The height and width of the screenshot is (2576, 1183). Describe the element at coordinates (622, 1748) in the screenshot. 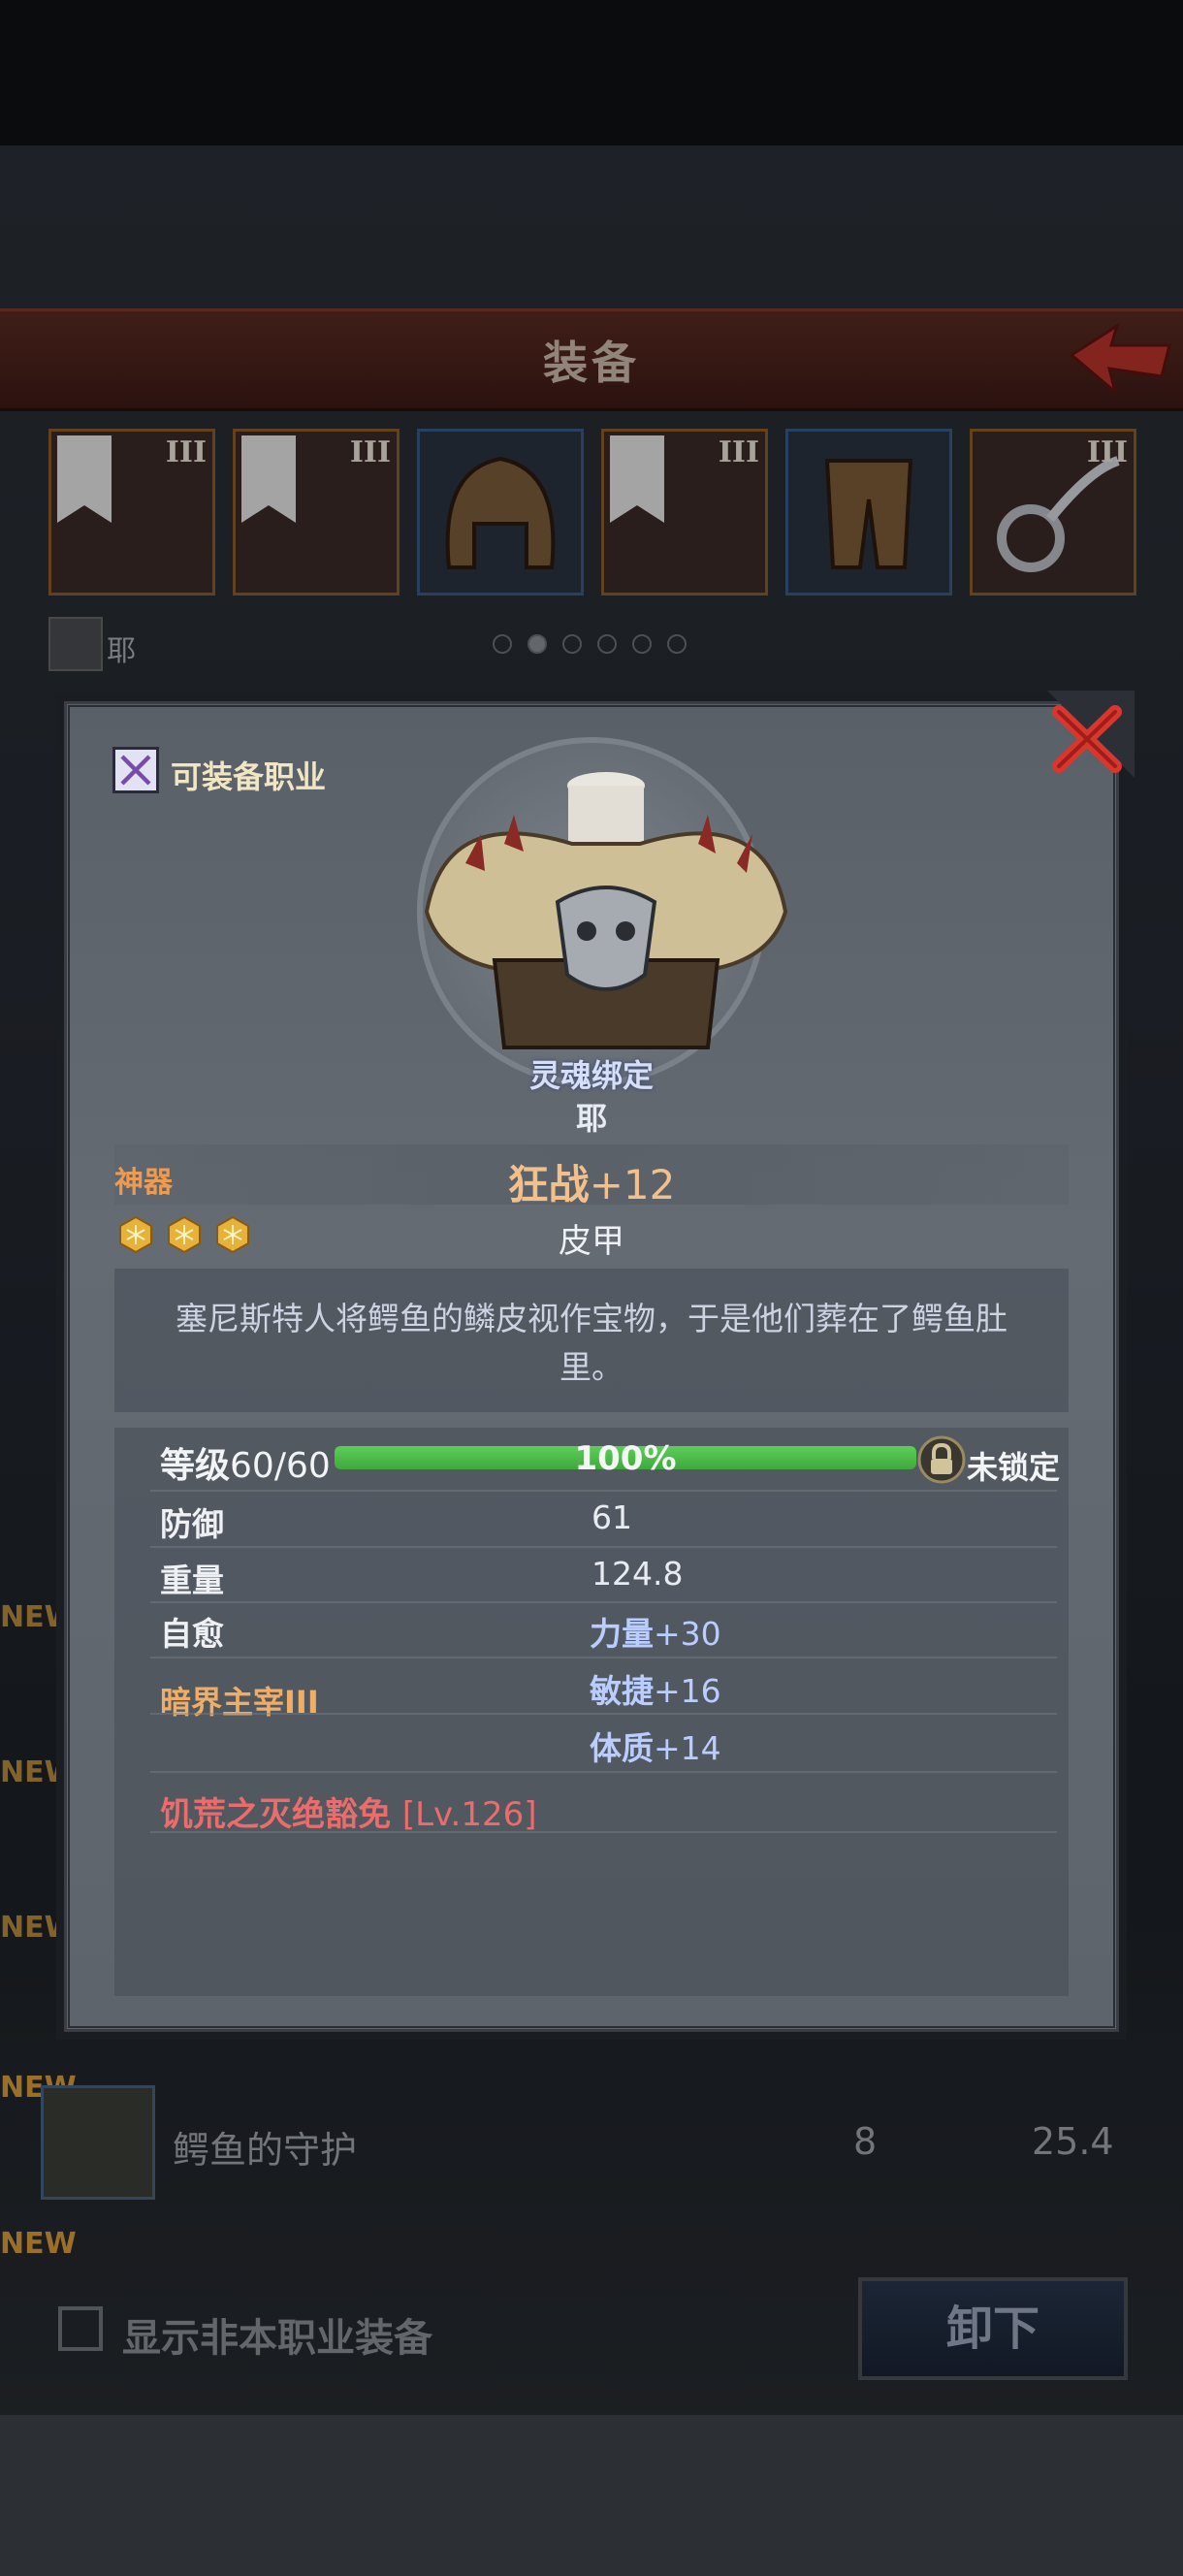

I see `bonus-name: 体质` at that location.